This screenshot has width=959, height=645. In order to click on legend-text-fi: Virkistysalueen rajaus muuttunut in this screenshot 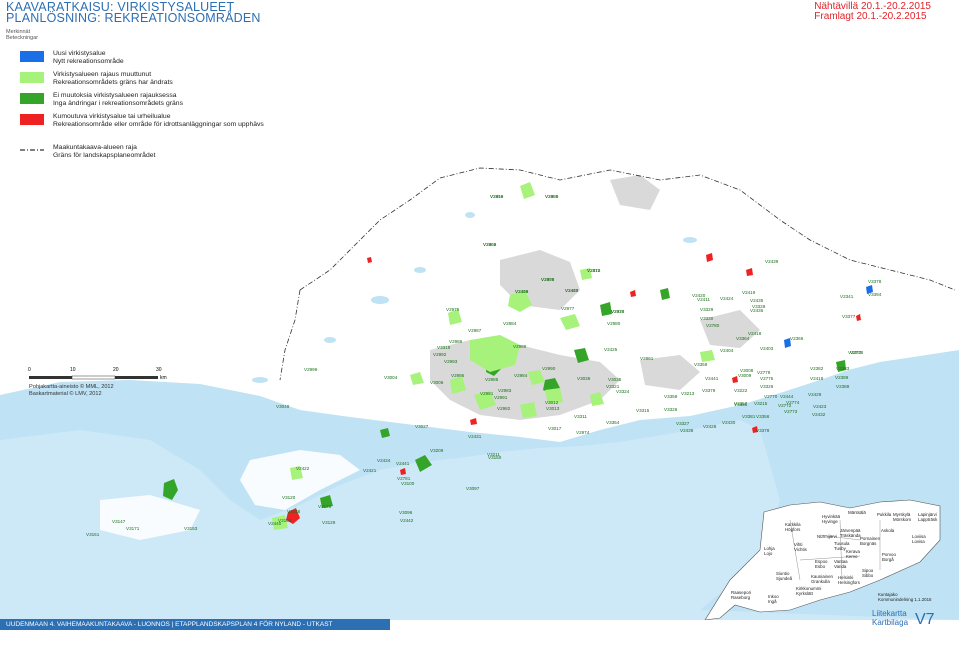, I will do `click(102, 74)`.